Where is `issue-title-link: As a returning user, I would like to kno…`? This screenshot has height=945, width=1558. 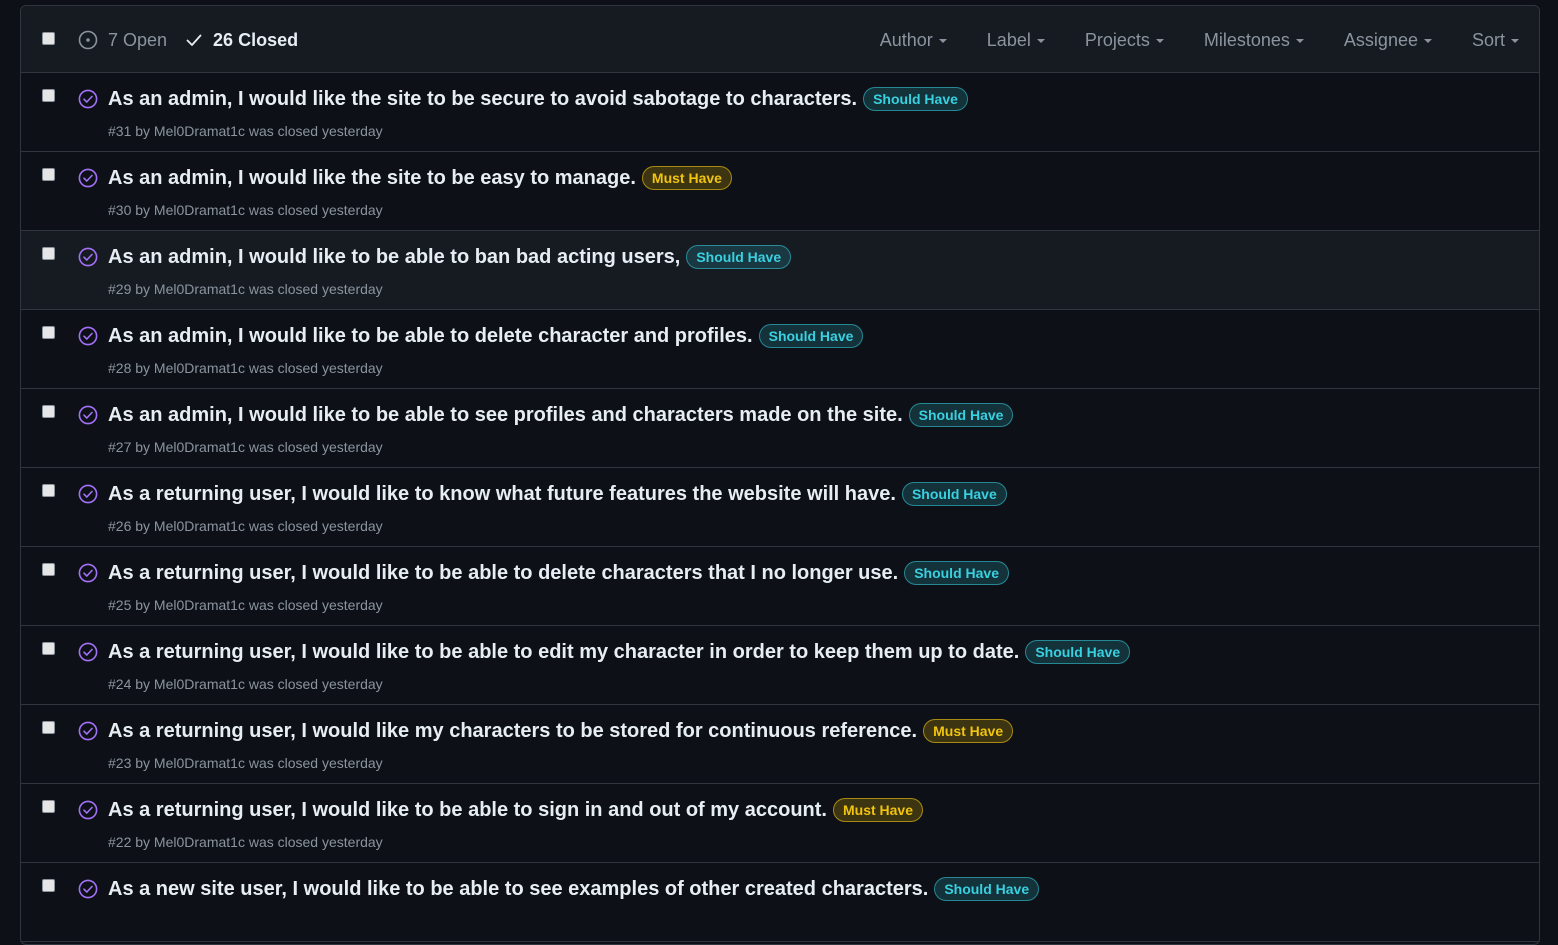 issue-title-link: As a returning user, I would like to kno… is located at coordinates (502, 494).